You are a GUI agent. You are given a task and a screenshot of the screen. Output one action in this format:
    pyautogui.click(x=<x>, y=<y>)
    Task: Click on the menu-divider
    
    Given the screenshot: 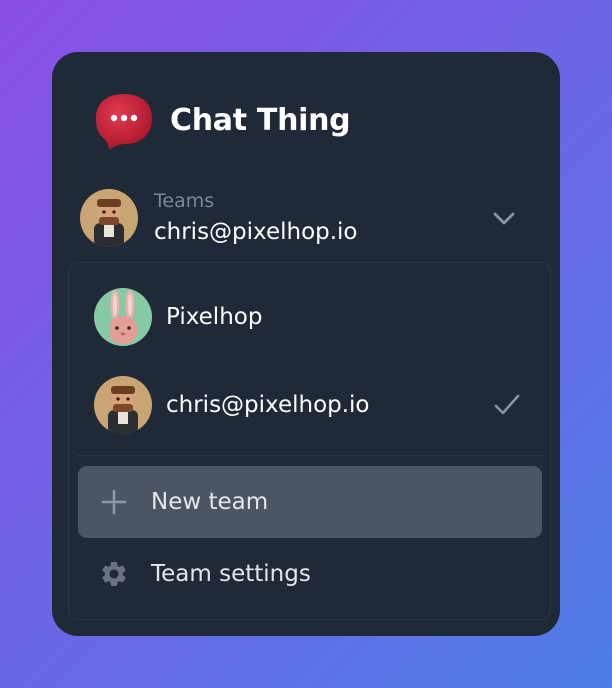 What is the action you would take?
    pyautogui.click(x=309, y=455)
    